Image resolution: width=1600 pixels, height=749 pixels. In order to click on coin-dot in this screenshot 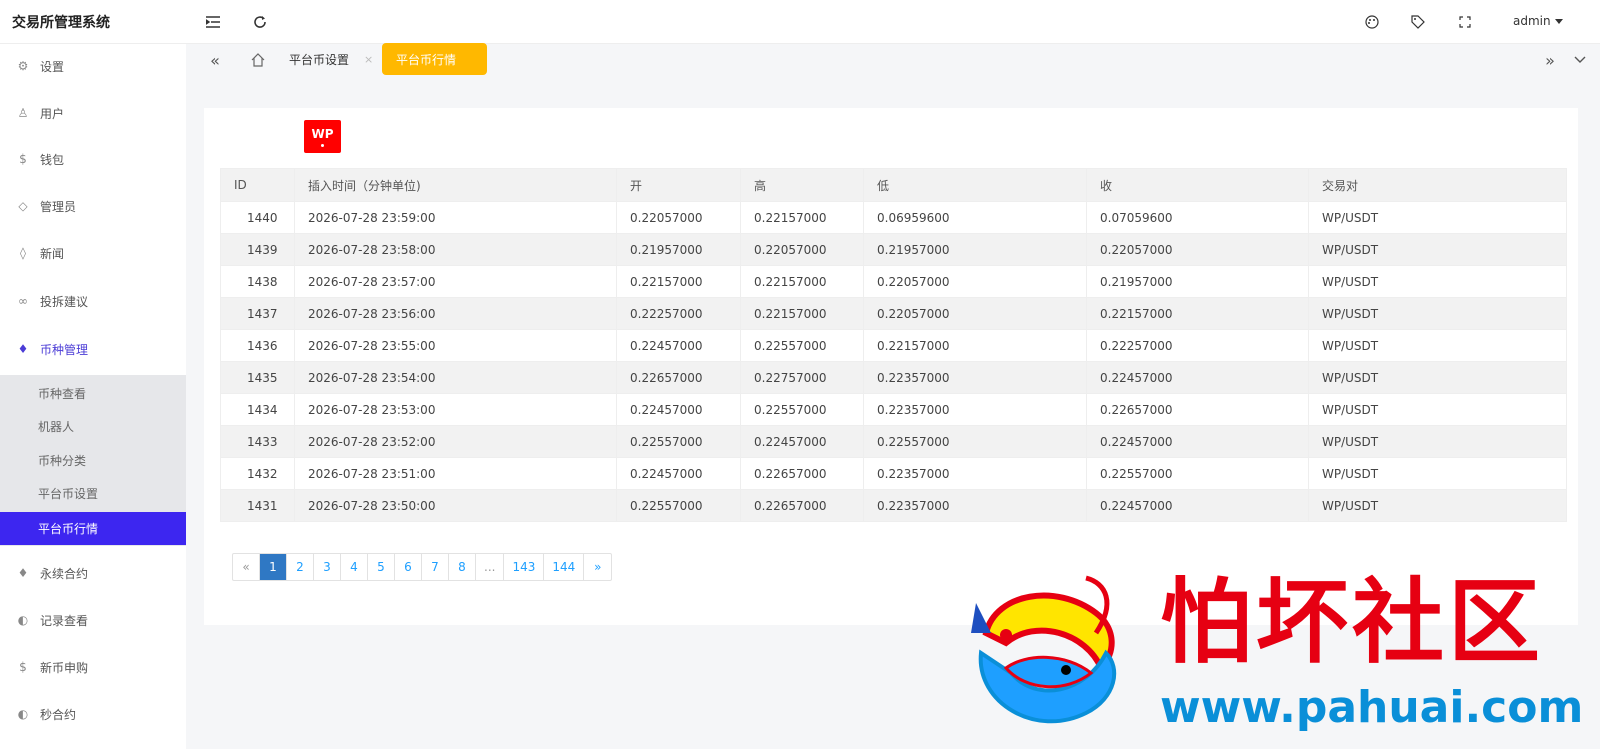, I will do `click(322, 145)`.